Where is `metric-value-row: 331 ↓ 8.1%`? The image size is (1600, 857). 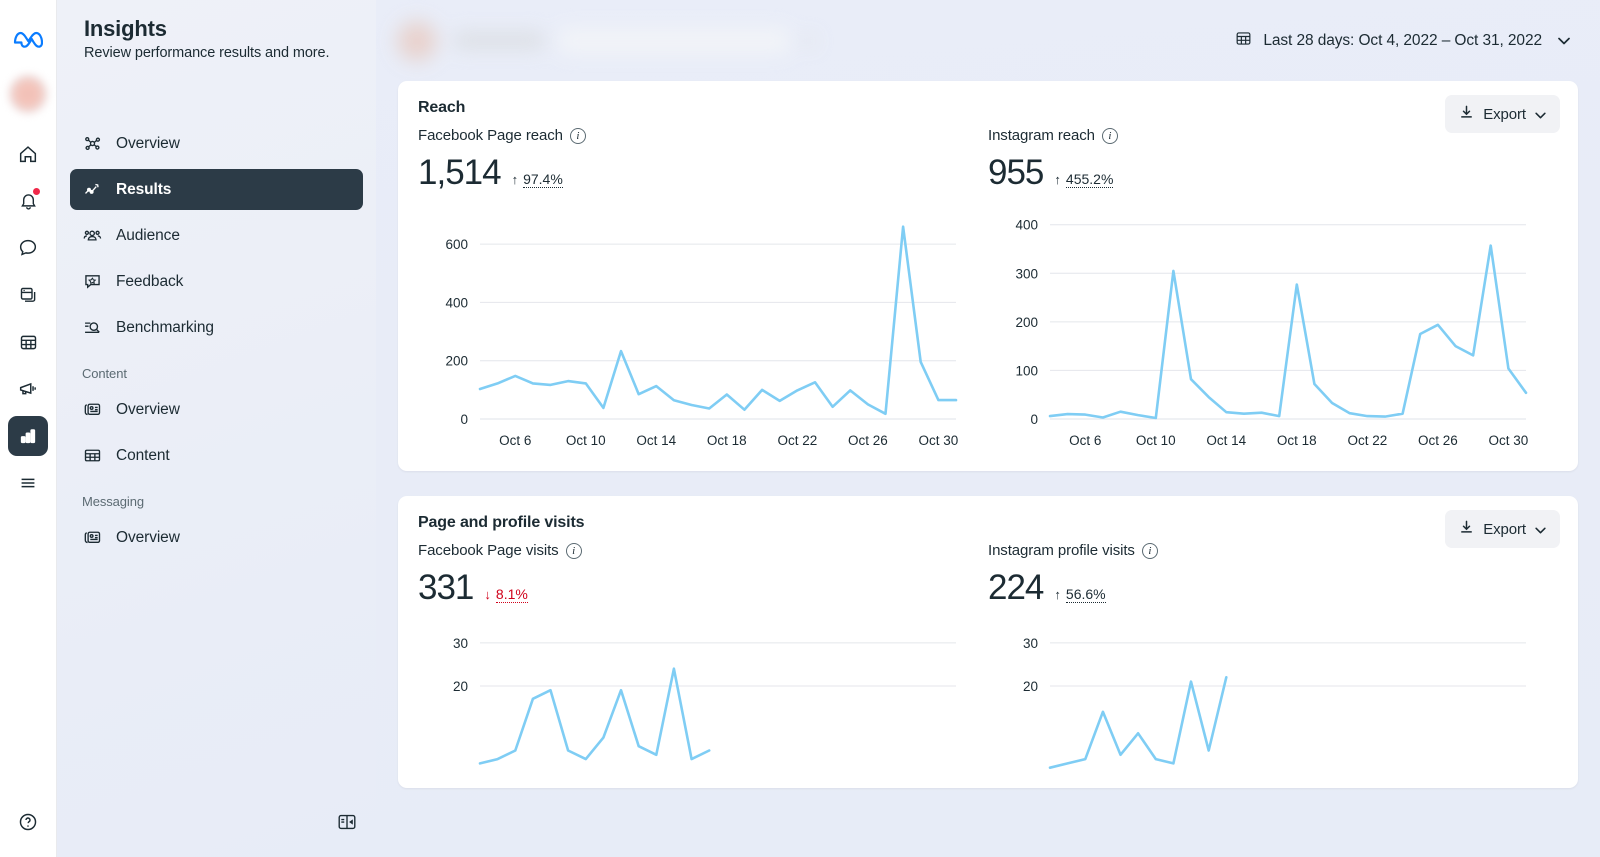
metric-value-row: 331 ↓ 8.1% is located at coordinates (689, 588).